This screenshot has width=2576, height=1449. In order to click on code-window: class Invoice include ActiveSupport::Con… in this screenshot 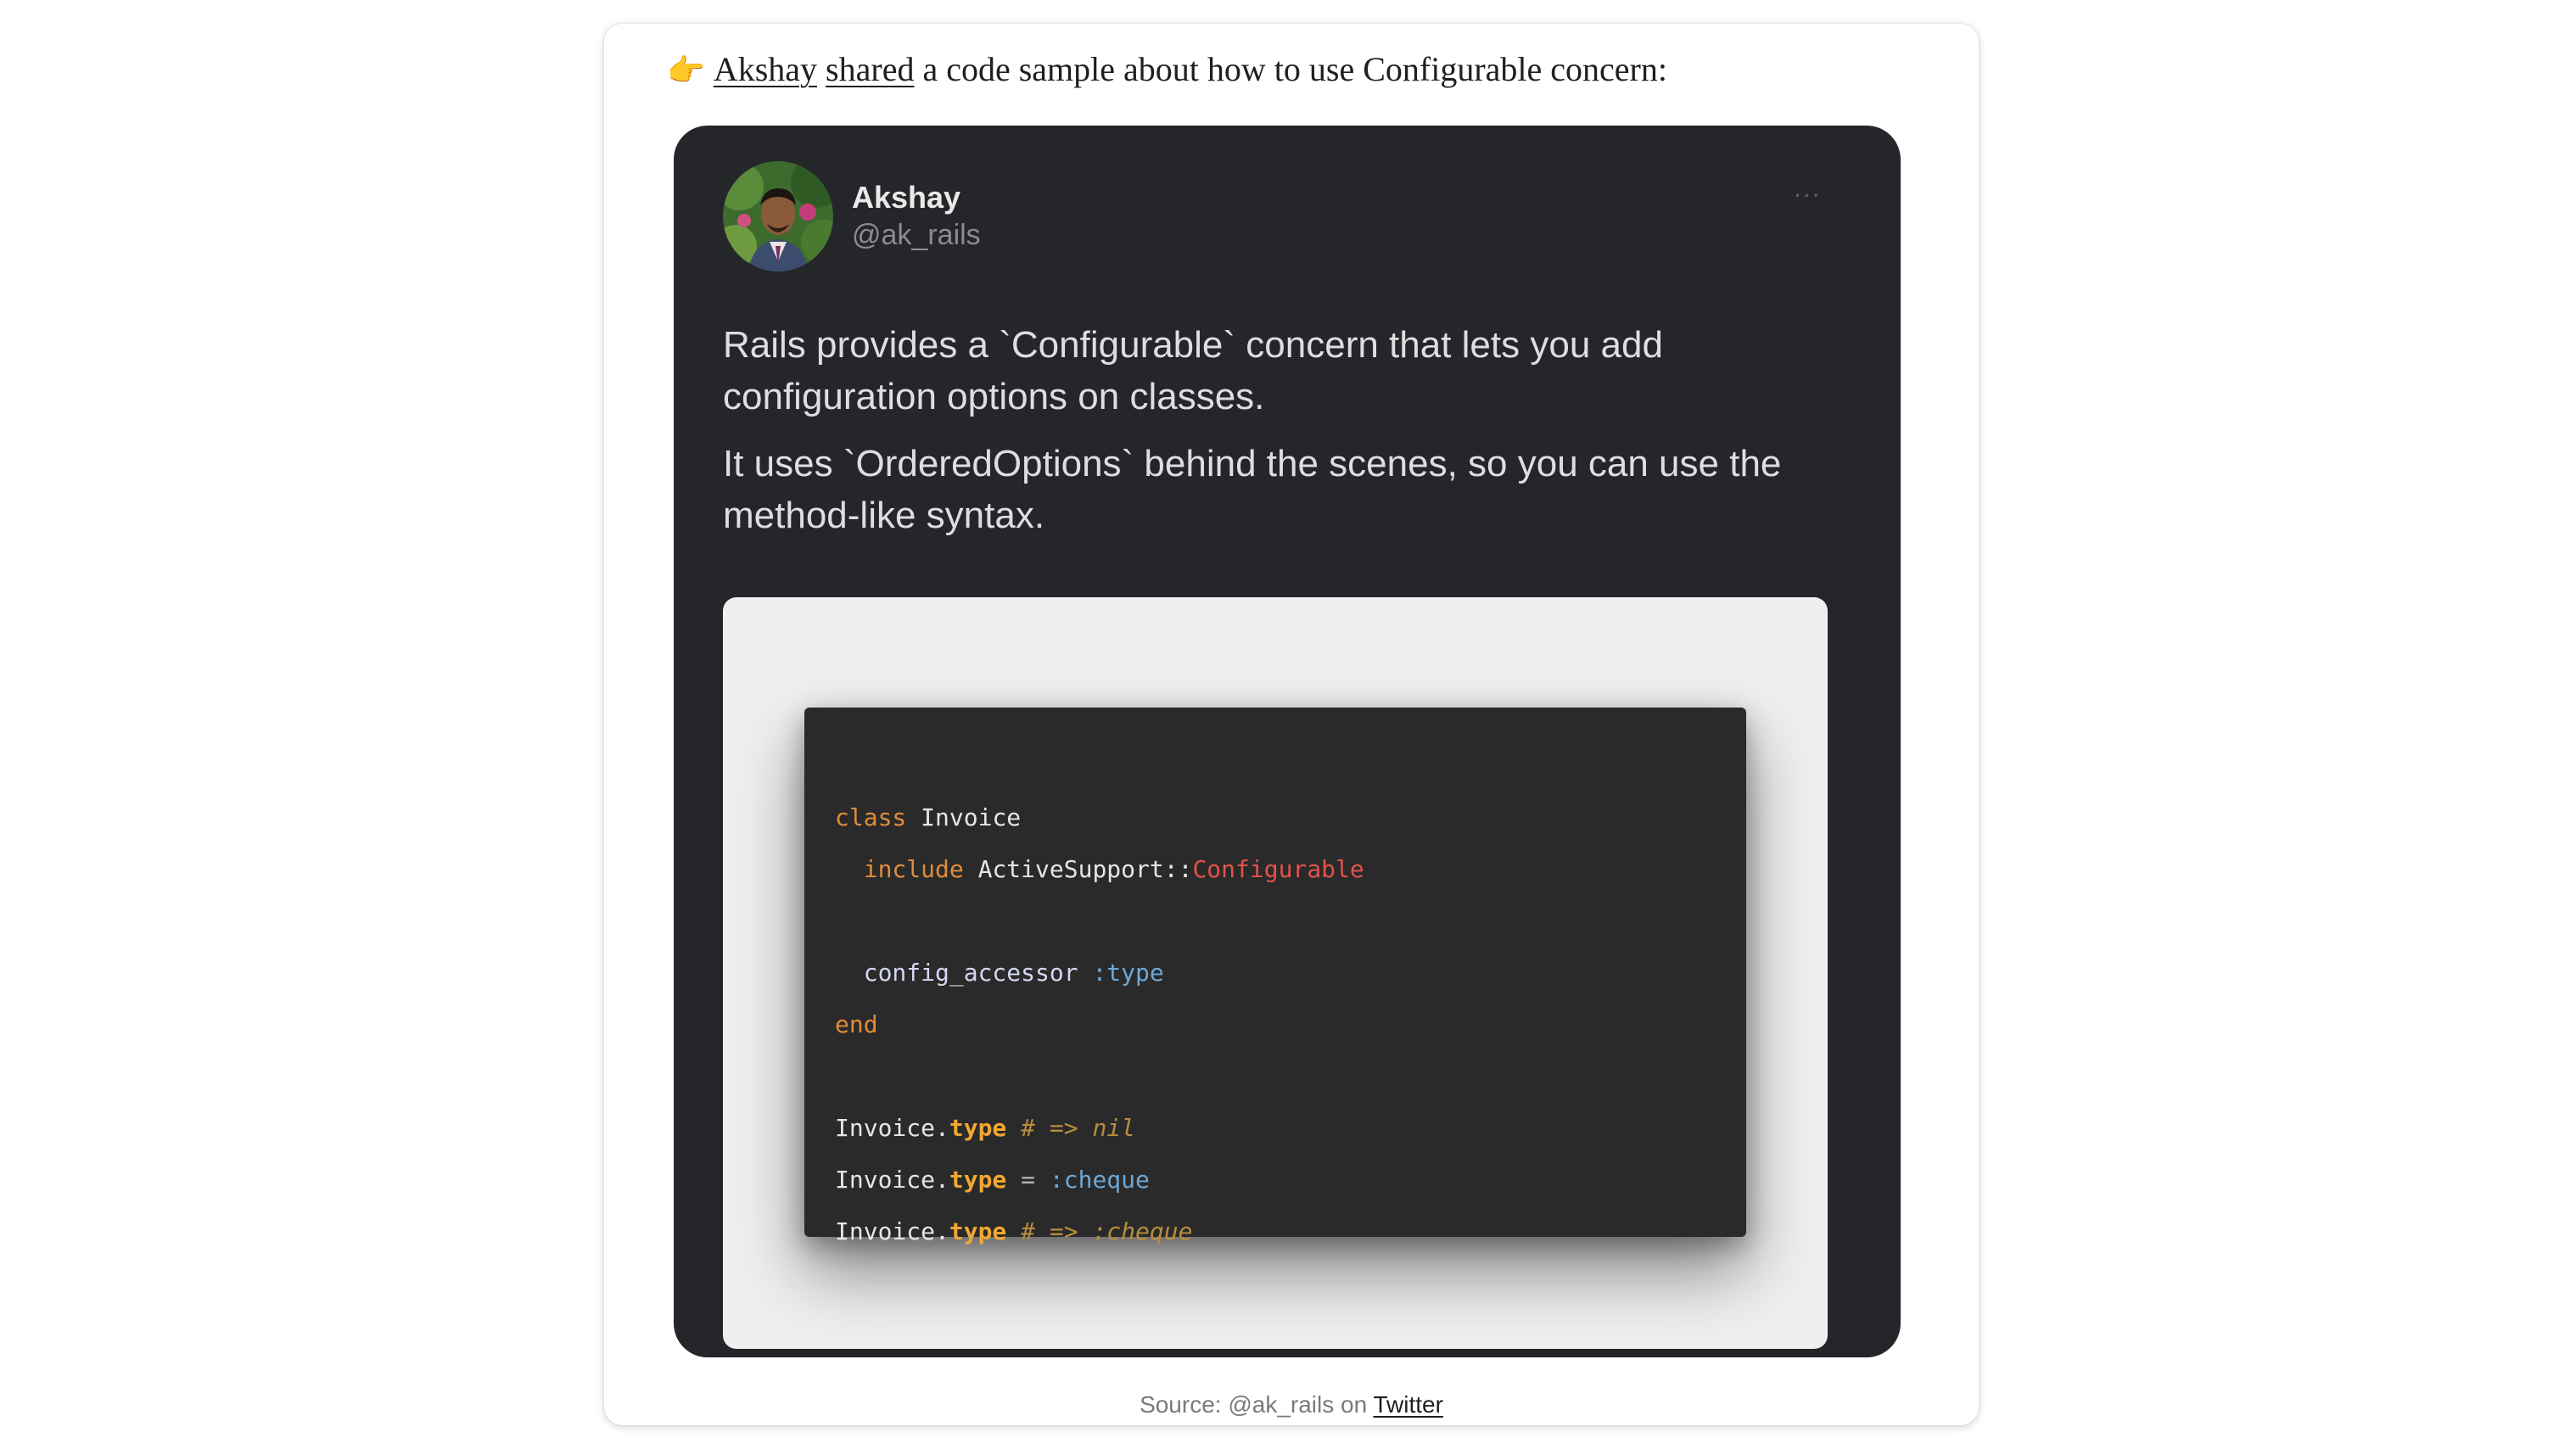, I will do `click(1275, 976)`.